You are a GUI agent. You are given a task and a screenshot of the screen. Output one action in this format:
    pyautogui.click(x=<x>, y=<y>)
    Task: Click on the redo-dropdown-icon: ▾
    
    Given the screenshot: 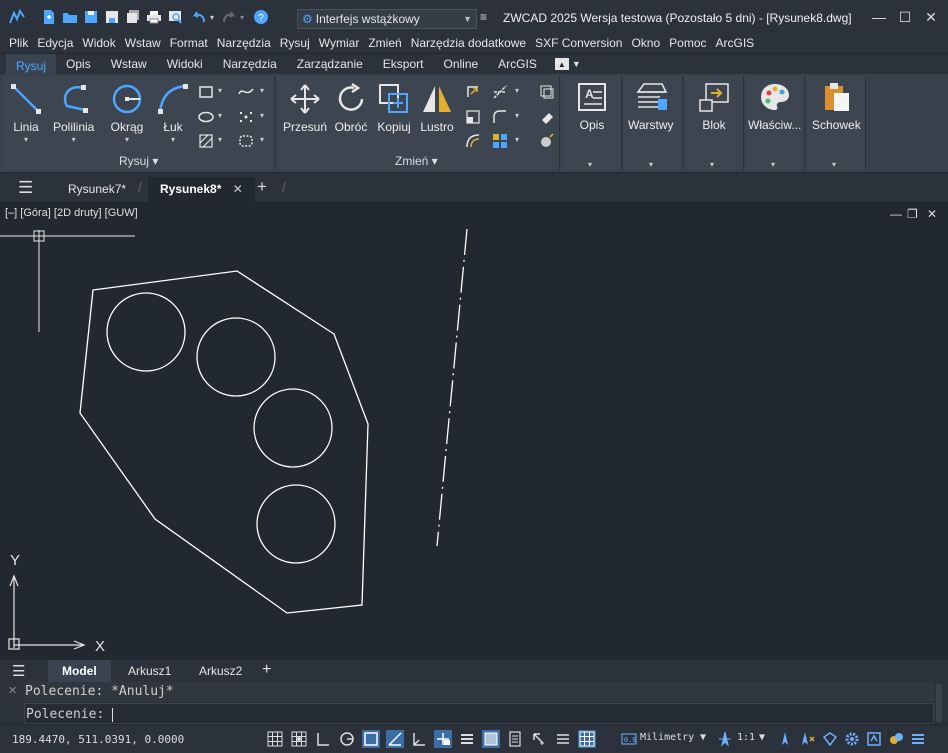 What is the action you would take?
    pyautogui.click(x=242, y=17)
    